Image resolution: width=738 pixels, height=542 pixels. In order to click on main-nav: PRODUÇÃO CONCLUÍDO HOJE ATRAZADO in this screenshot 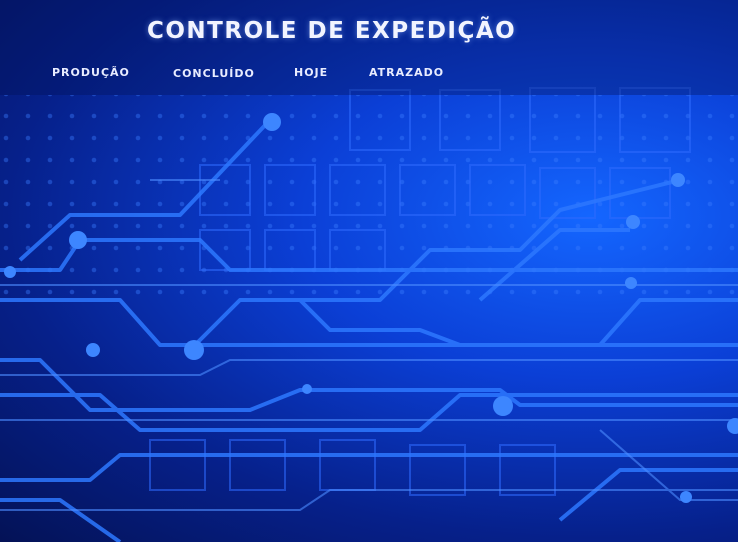, I will do `click(369, 76)`.